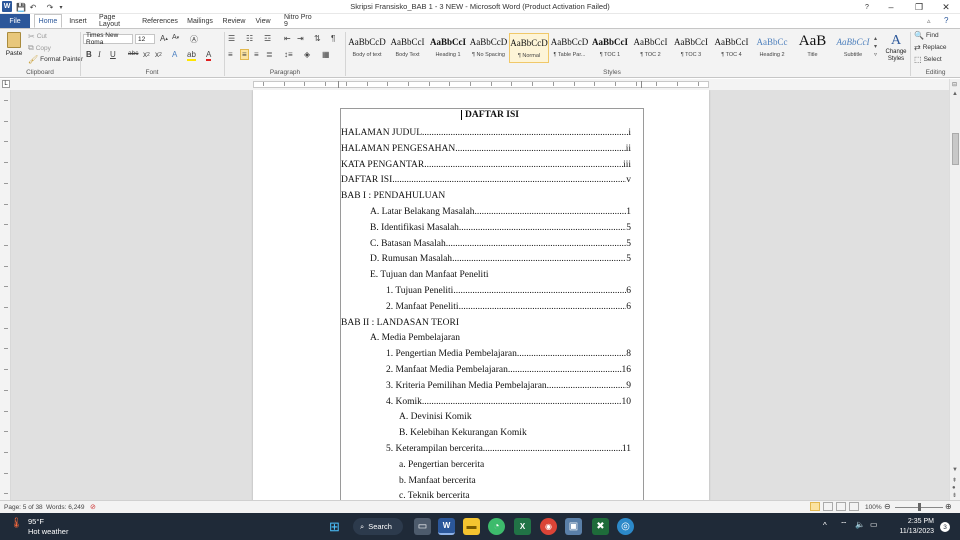  Describe the element at coordinates (16, 523) in the screenshot. I see `weather-icon: 🌡` at that location.